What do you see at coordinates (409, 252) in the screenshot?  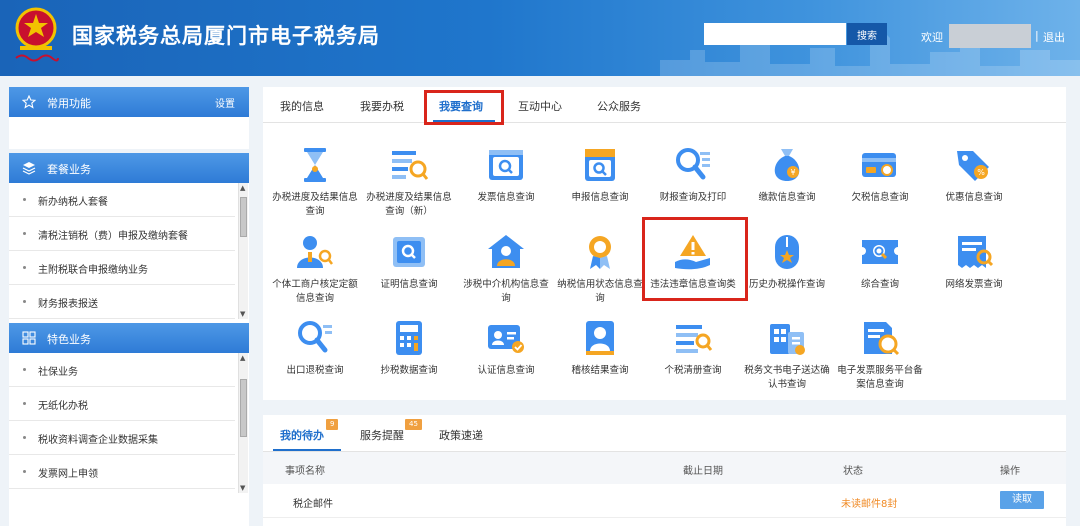 I see `certificate-search-icon` at bounding box center [409, 252].